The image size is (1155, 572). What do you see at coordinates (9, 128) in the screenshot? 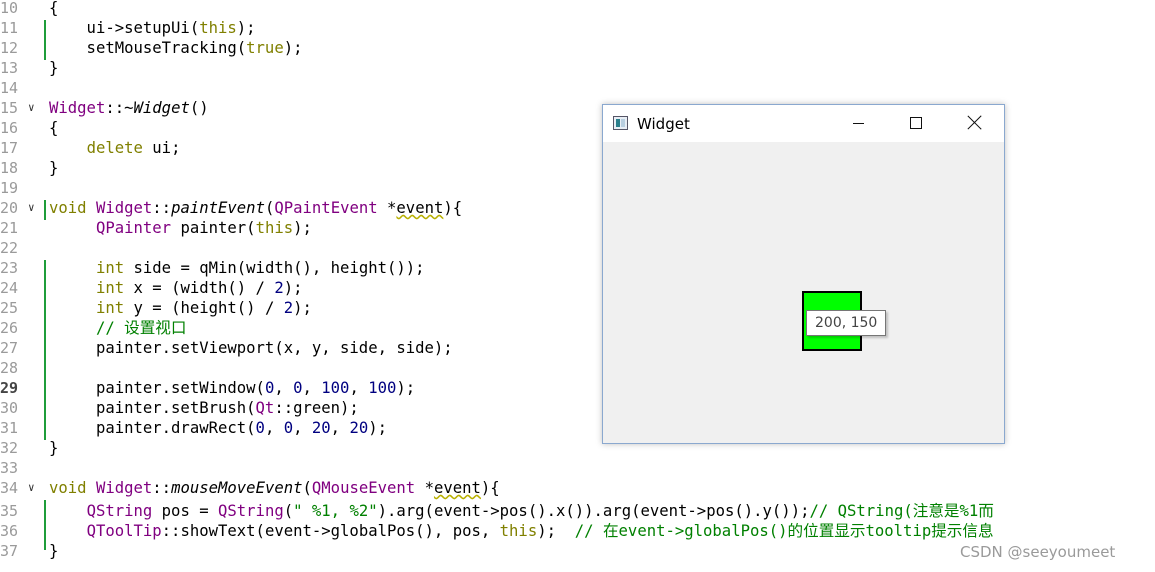
I see `line-number: 16` at bounding box center [9, 128].